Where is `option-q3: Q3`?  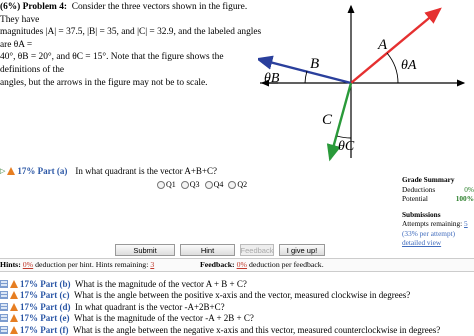
option-q3: Q3 is located at coordinates (190, 184).